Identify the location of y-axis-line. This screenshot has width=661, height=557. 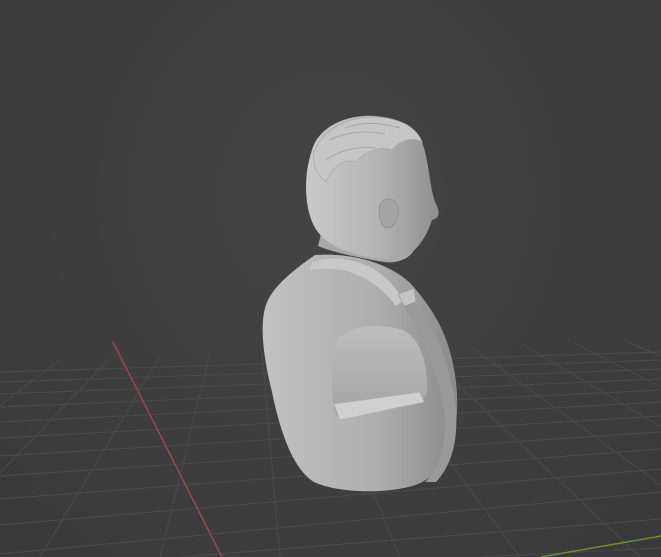
(600, 546).